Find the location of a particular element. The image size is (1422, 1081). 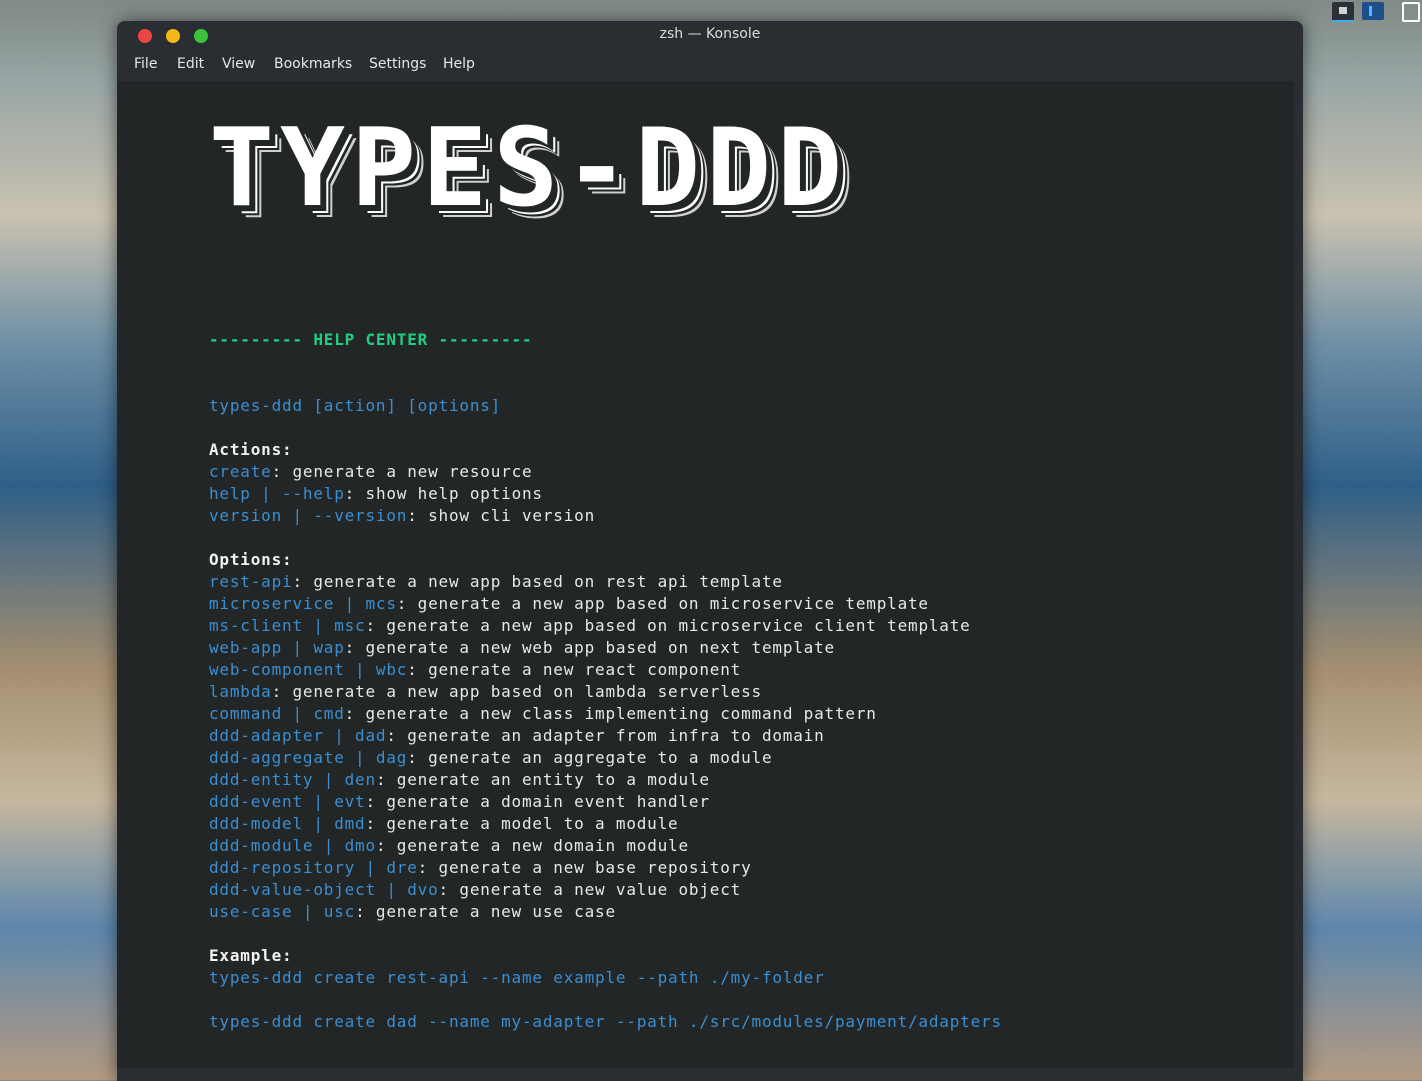

action-command: create is located at coordinates (240, 471).